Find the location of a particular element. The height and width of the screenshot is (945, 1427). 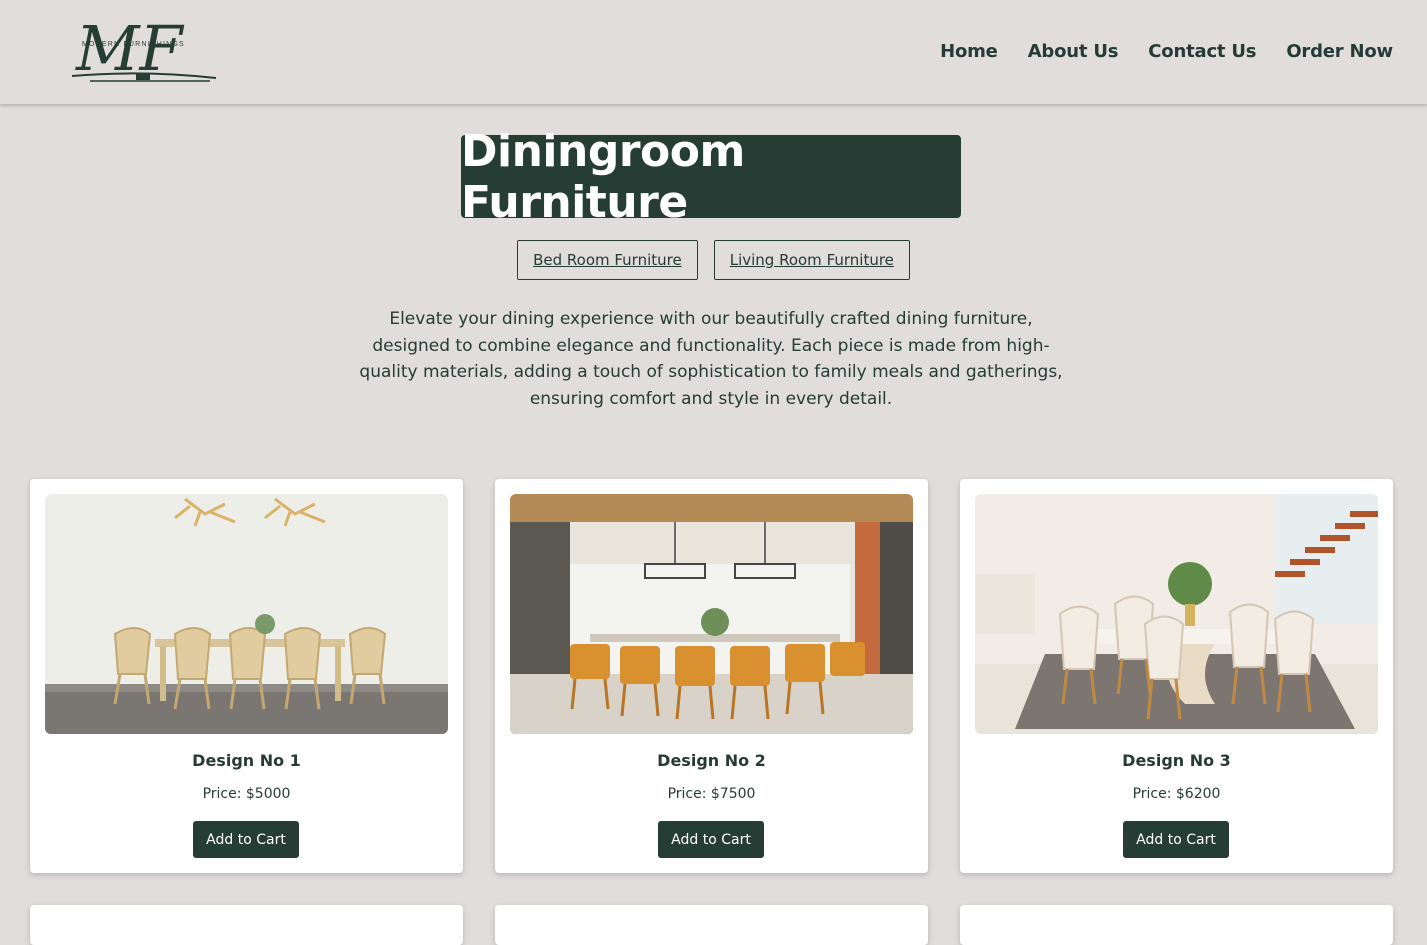

bedroom-furniture-link: Bed Room Furniture is located at coordinates (607, 260).